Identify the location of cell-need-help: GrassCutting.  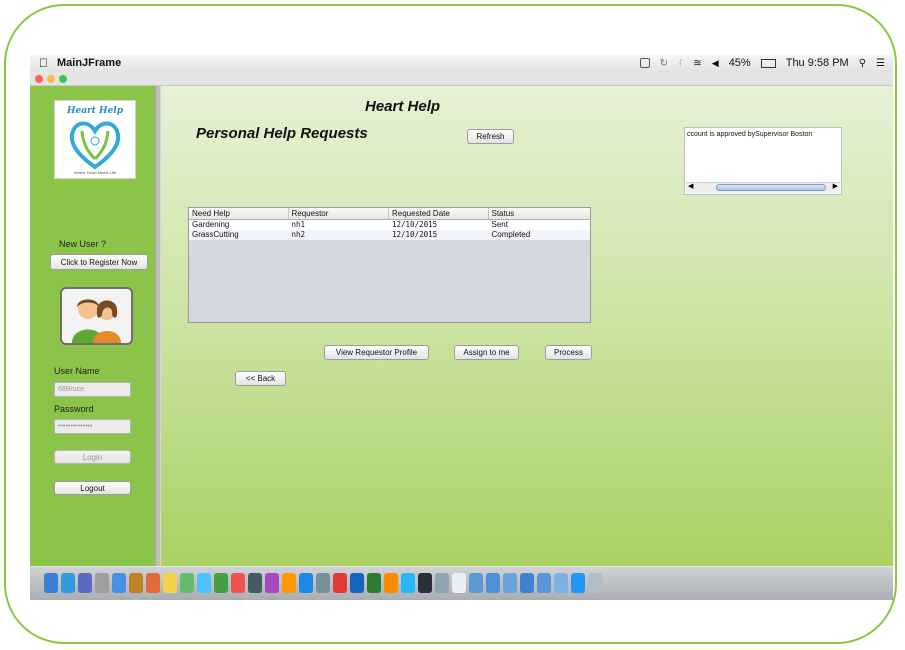
(215, 234).